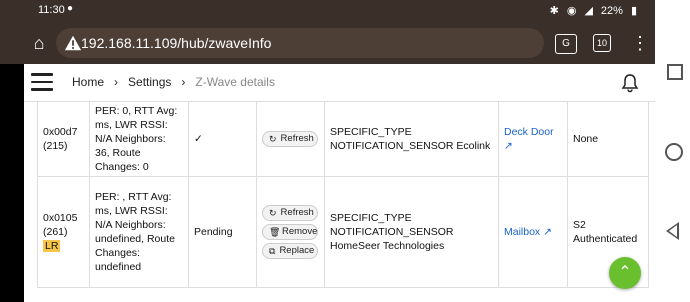 The width and height of the screenshot is (690, 302). I want to click on tab-count-button: 10, so click(602, 43).